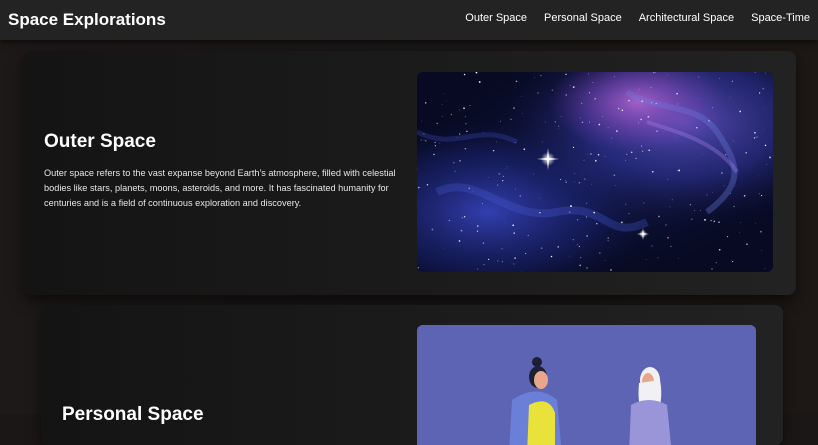 The height and width of the screenshot is (445, 818). Describe the element at coordinates (780, 18) in the screenshot. I see `nav-link-space-time: Space-Time` at that location.